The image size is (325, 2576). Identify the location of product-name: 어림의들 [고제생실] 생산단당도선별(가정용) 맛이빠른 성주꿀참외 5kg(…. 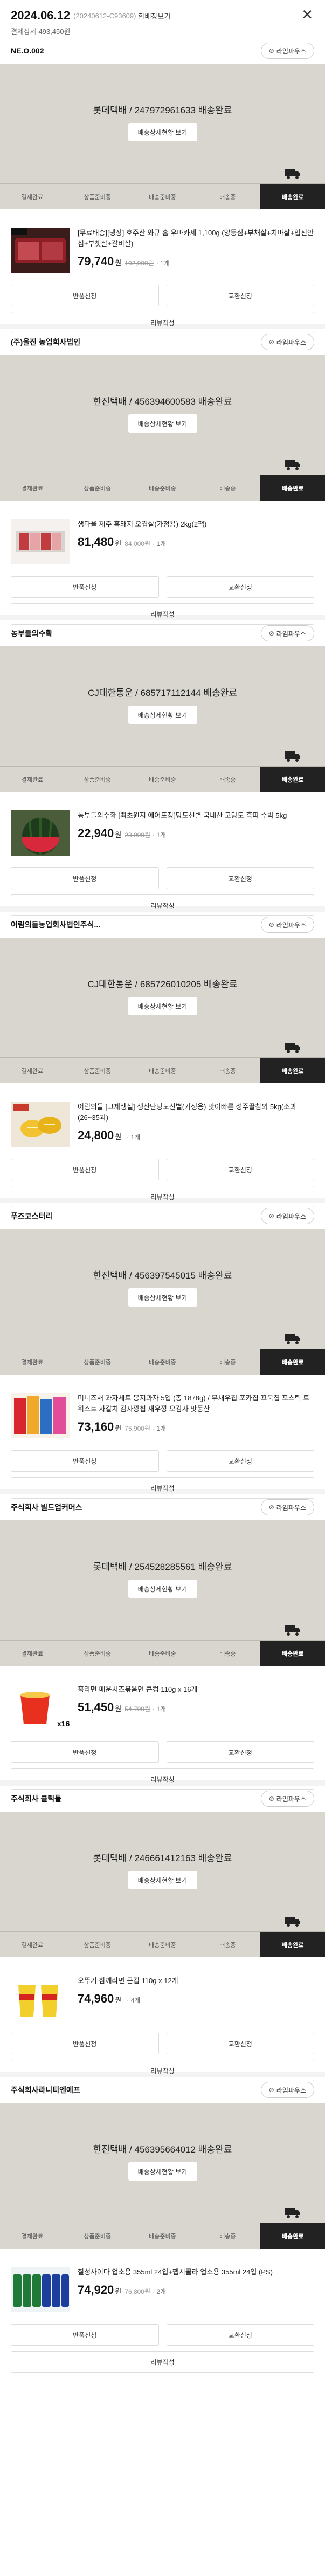
(196, 1112).